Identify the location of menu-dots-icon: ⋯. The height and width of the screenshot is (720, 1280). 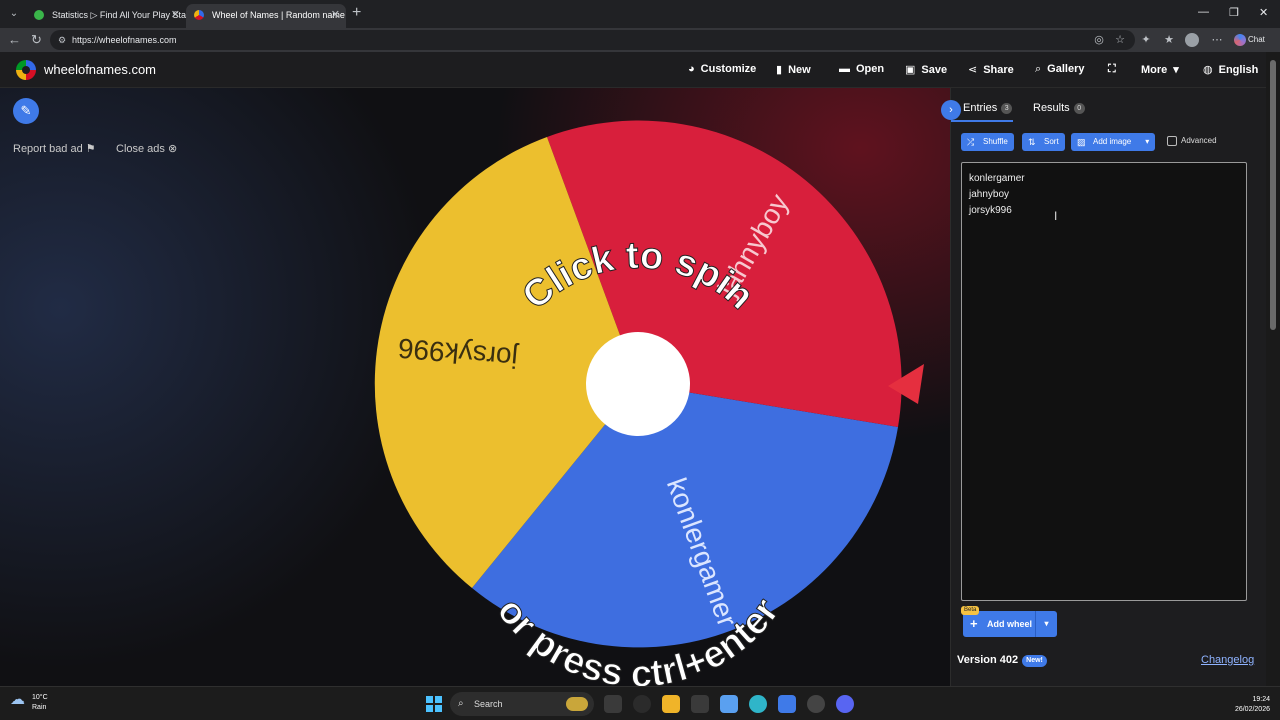
(1217, 40).